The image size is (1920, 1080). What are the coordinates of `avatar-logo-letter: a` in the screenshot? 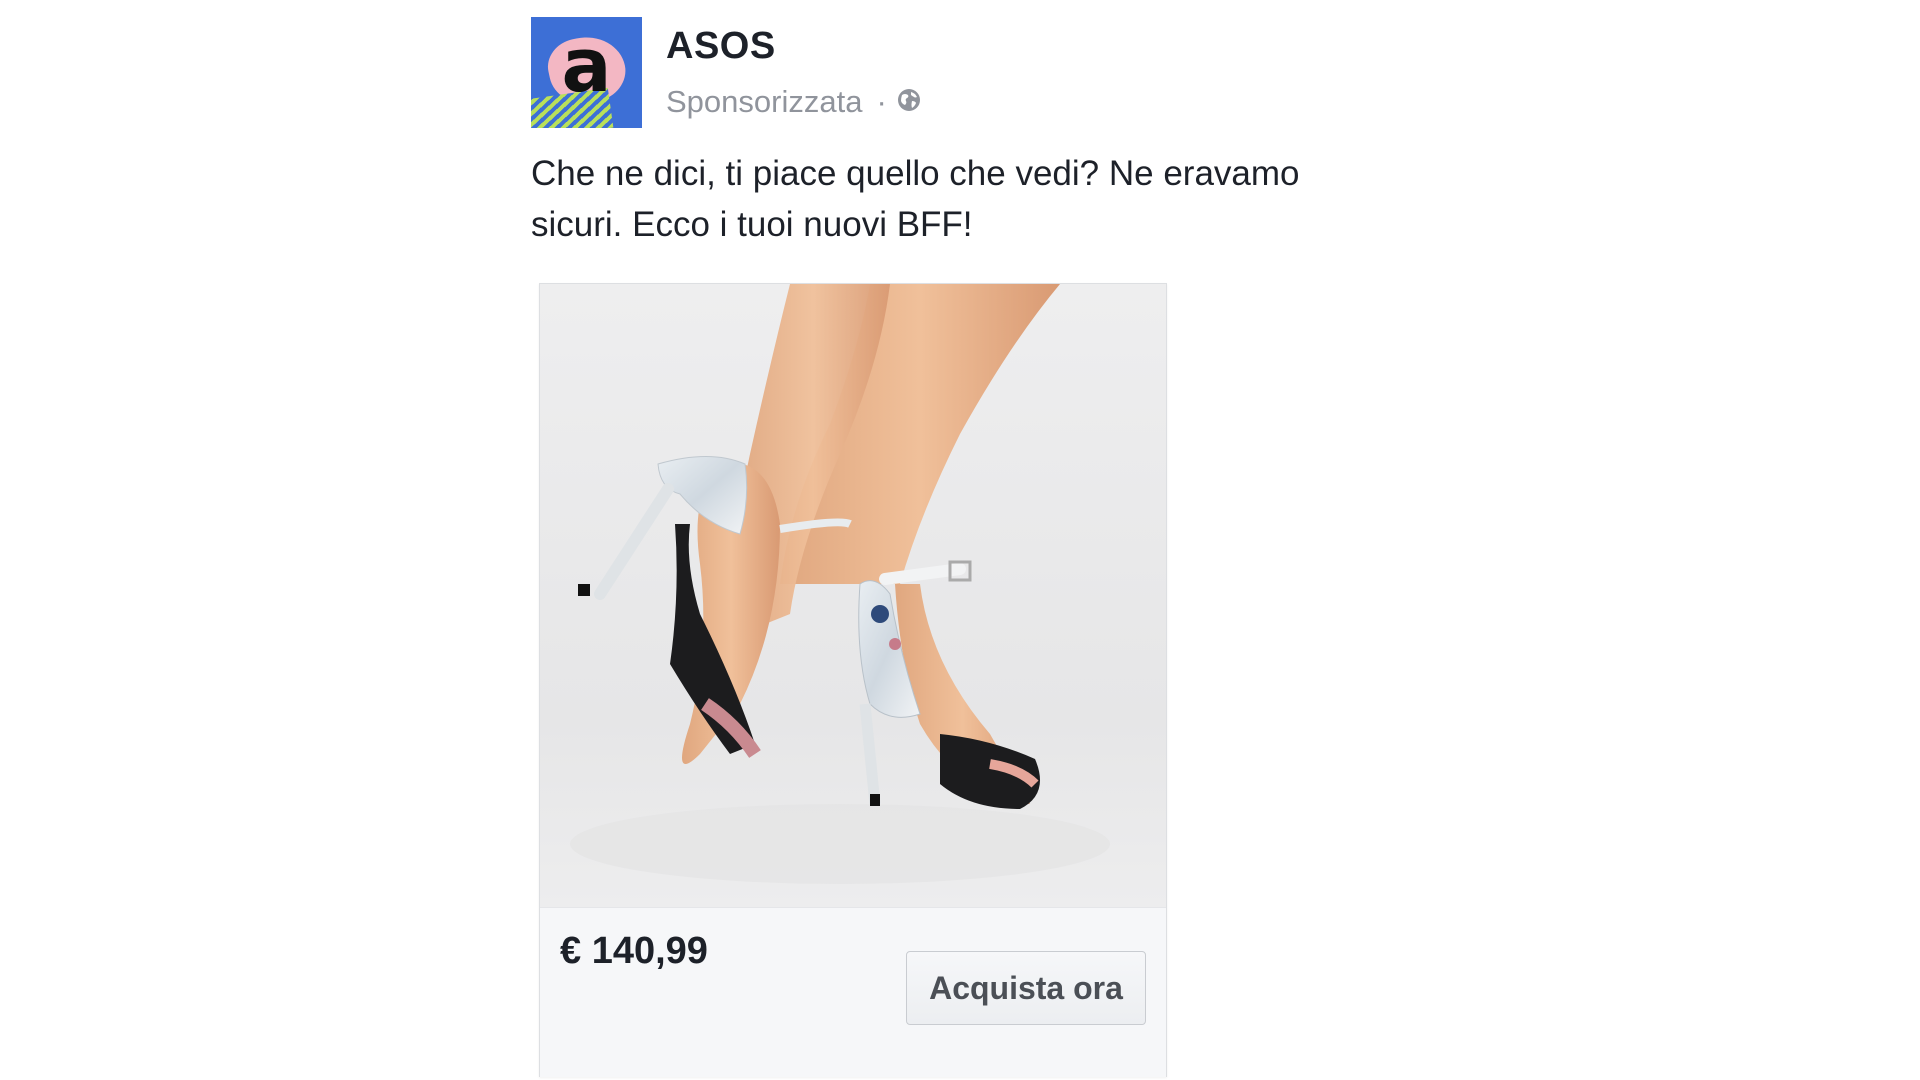 It's located at (586, 66).